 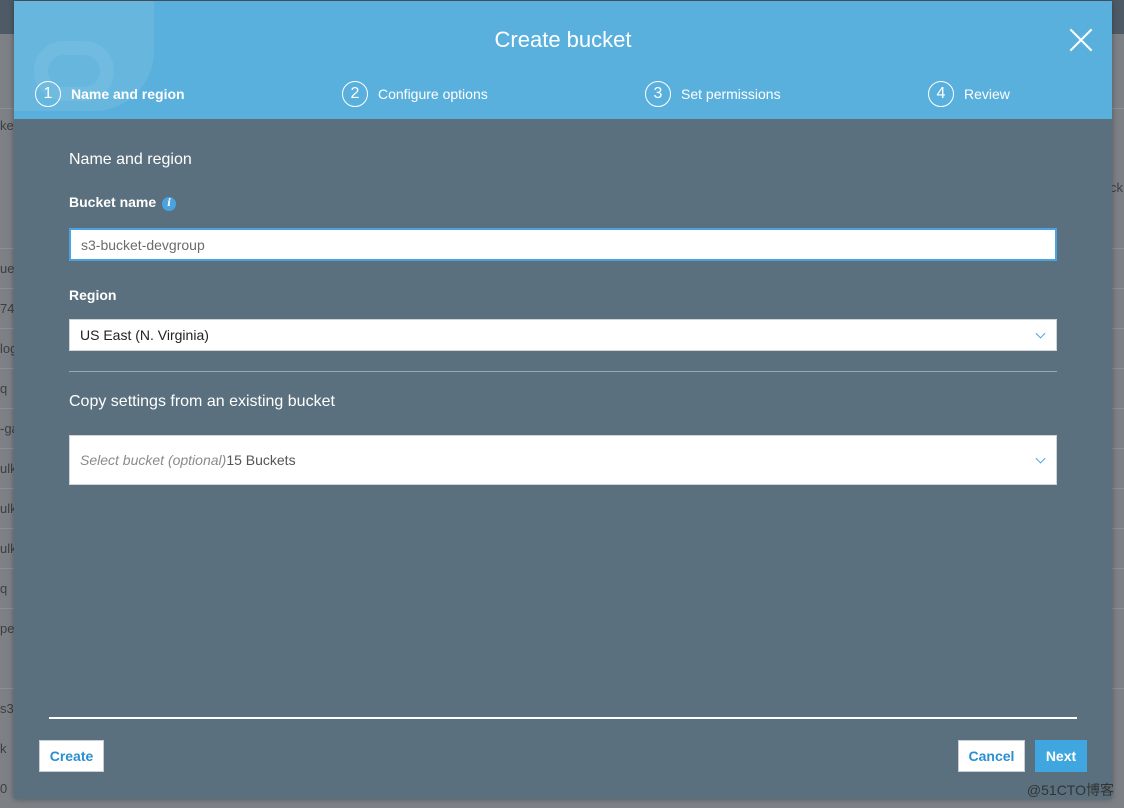 I want to click on bucket-name-label: Bucket name i, so click(x=123, y=202).